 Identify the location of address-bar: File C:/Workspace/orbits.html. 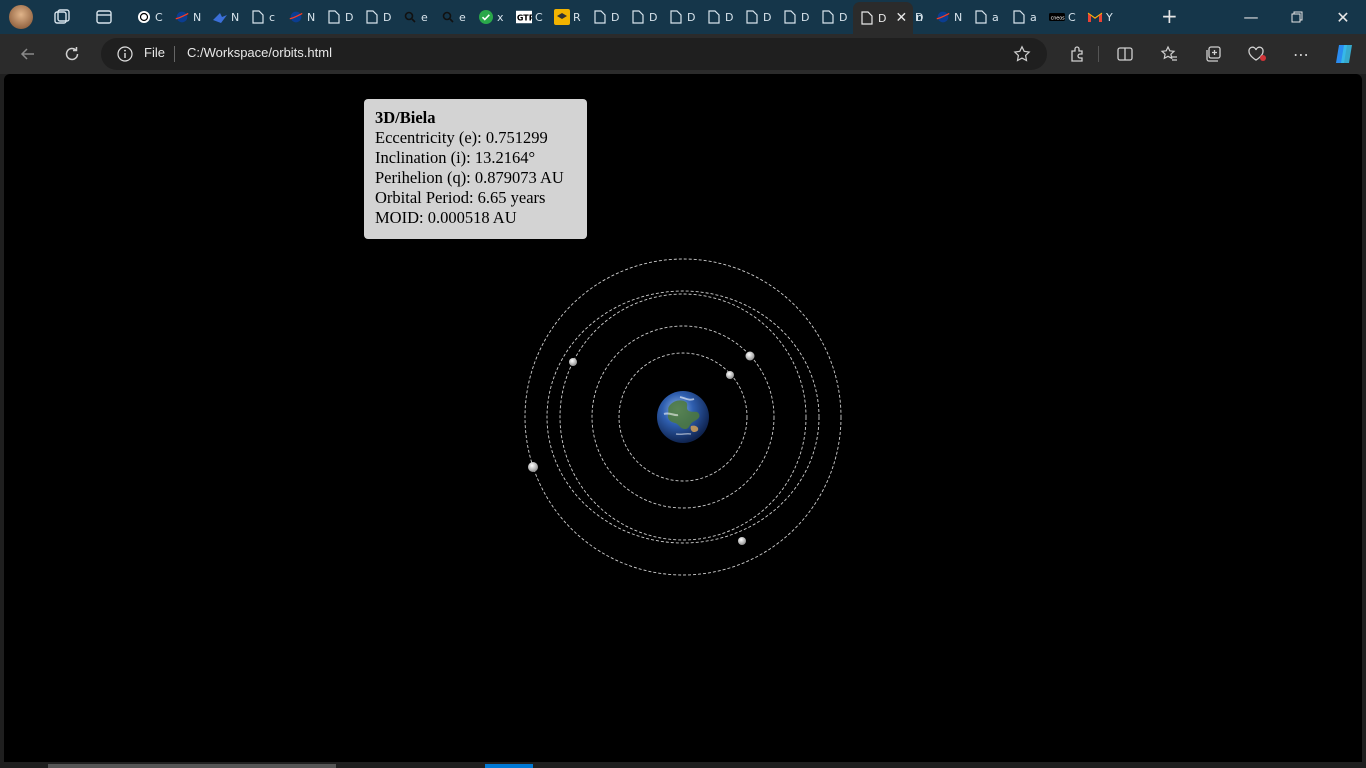
(574, 54).